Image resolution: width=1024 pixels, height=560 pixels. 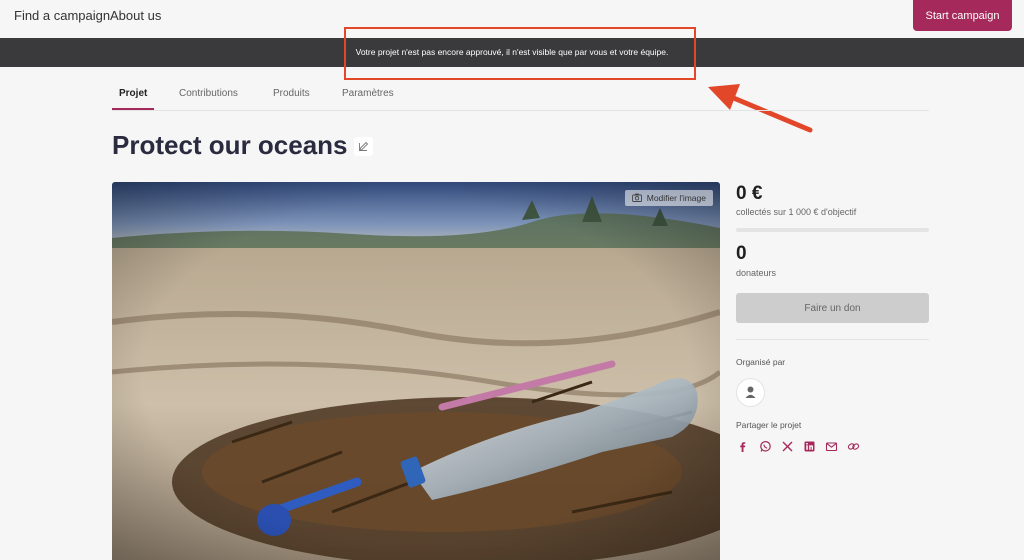 What do you see at coordinates (787, 446) in the screenshot?
I see `x-icon` at bounding box center [787, 446].